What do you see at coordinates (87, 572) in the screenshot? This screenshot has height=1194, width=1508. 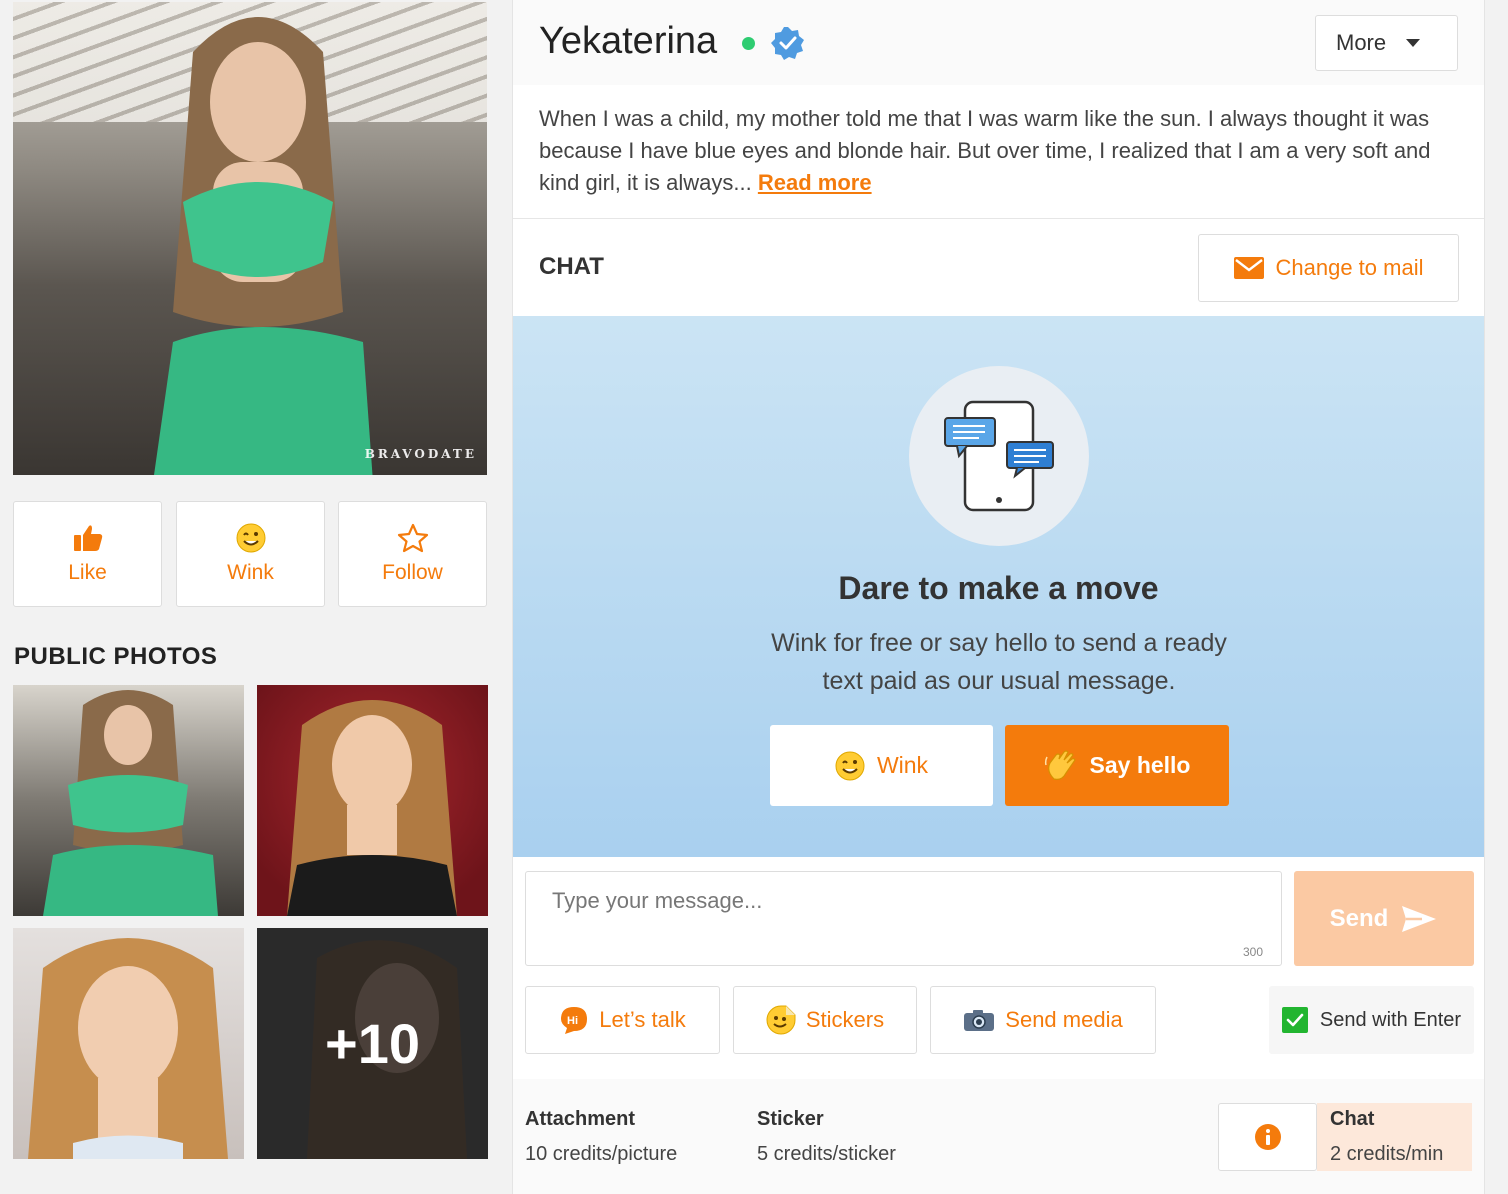 I see `like-label: Like` at bounding box center [87, 572].